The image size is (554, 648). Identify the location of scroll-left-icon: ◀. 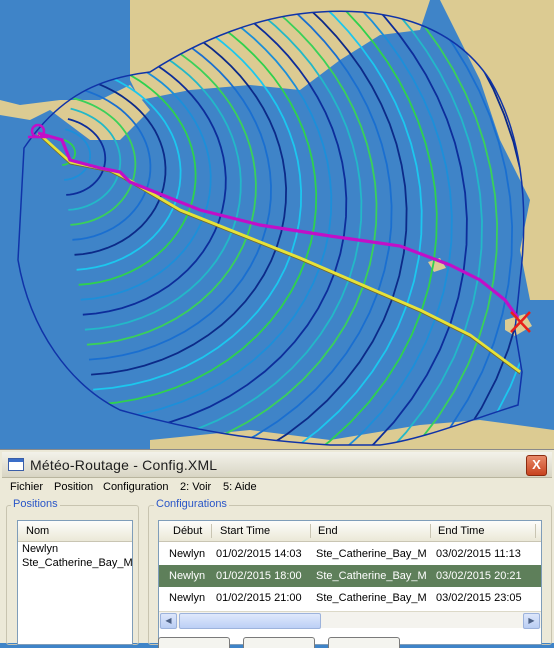
(168, 621).